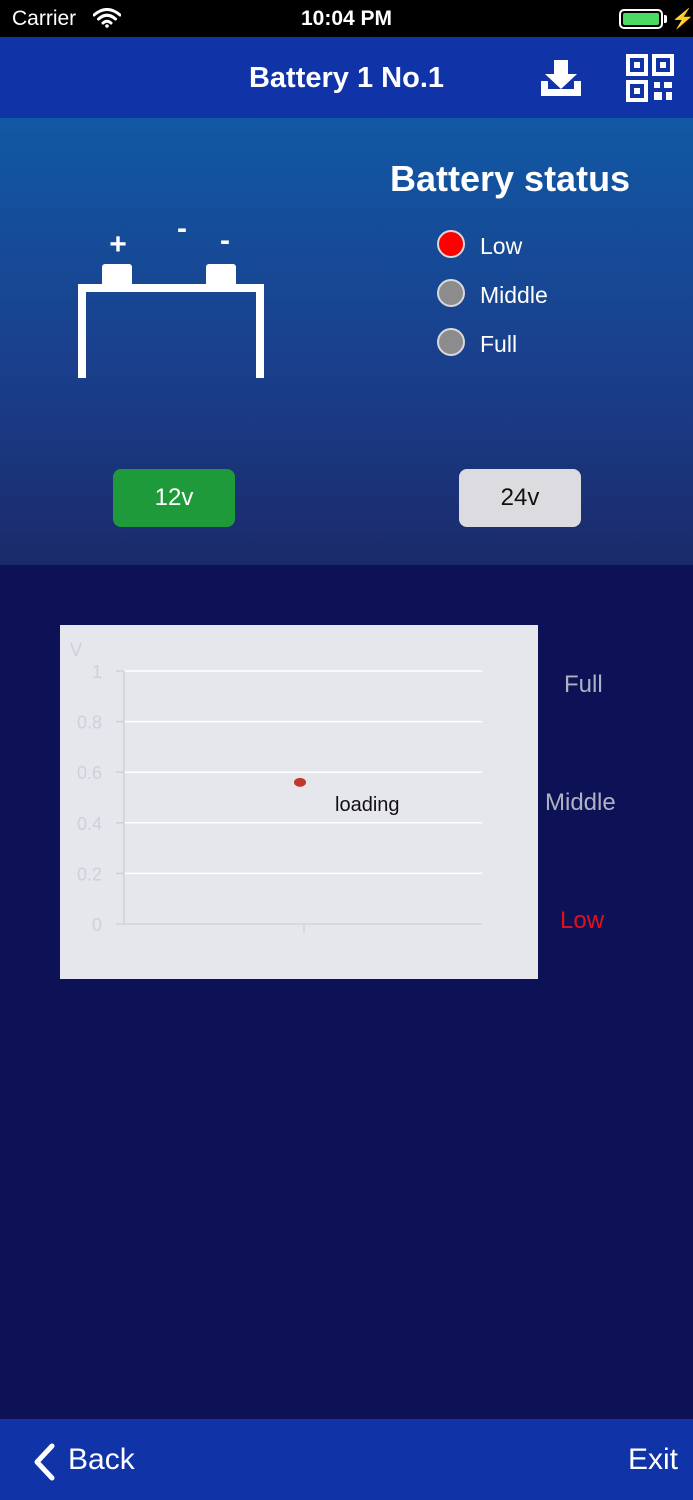  I want to click on y-tick-label-5: 1, so click(97, 672).